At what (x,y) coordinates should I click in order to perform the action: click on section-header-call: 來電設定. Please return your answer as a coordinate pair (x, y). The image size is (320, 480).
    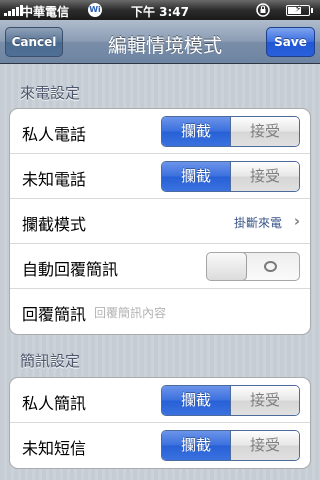
    Looking at the image, I should click on (50, 93).